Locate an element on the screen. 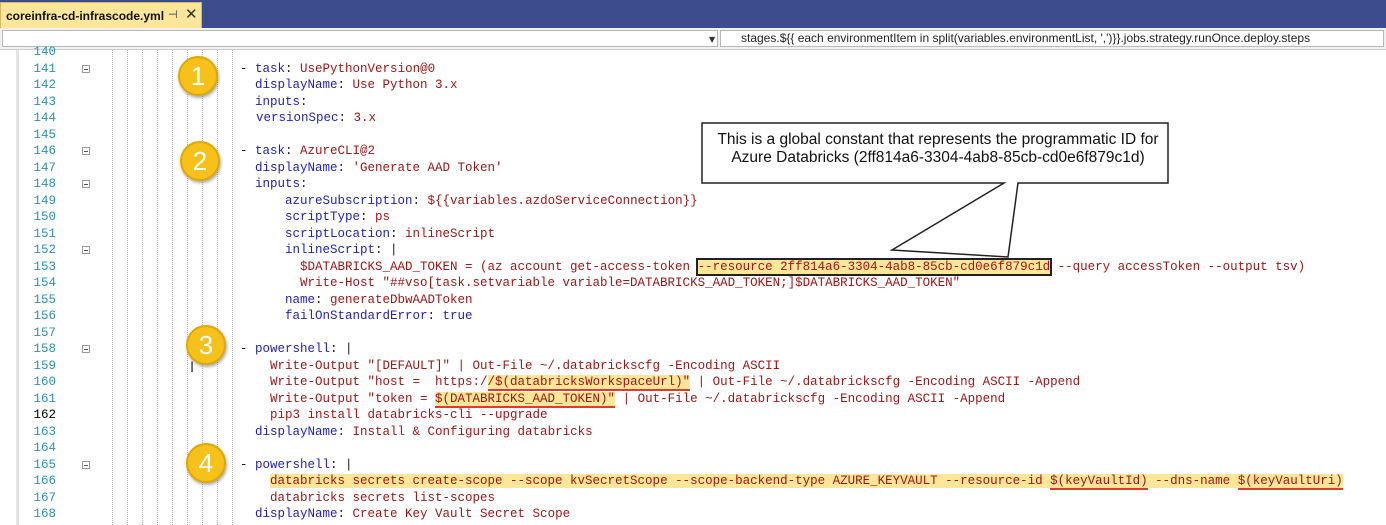  step-badge-2: 2 is located at coordinates (200, 161).